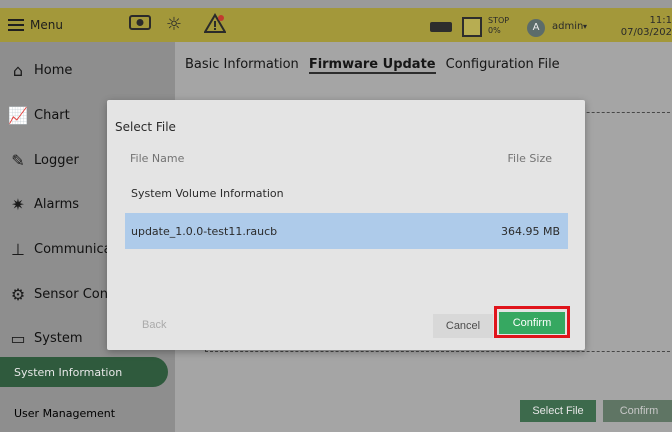 The height and width of the screenshot is (432, 672). What do you see at coordinates (18, 115) in the screenshot?
I see `chart-icon: 📈` at bounding box center [18, 115].